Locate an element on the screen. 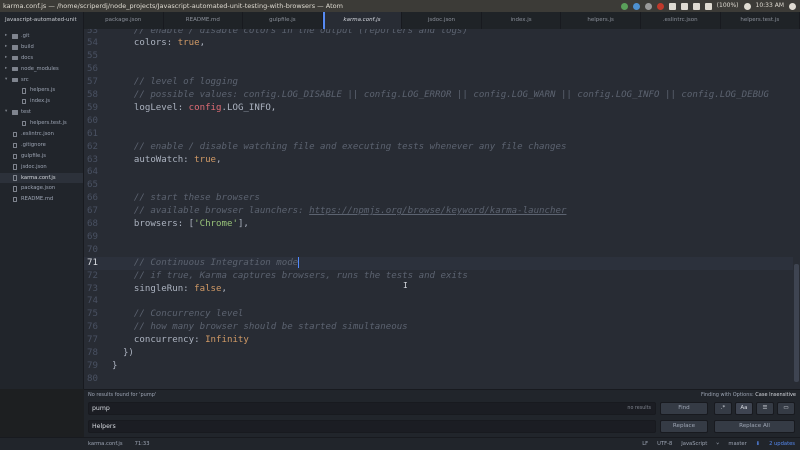 The width and height of the screenshot is (800, 450). code-line: 57 // level of logging is located at coordinates (438, 82).